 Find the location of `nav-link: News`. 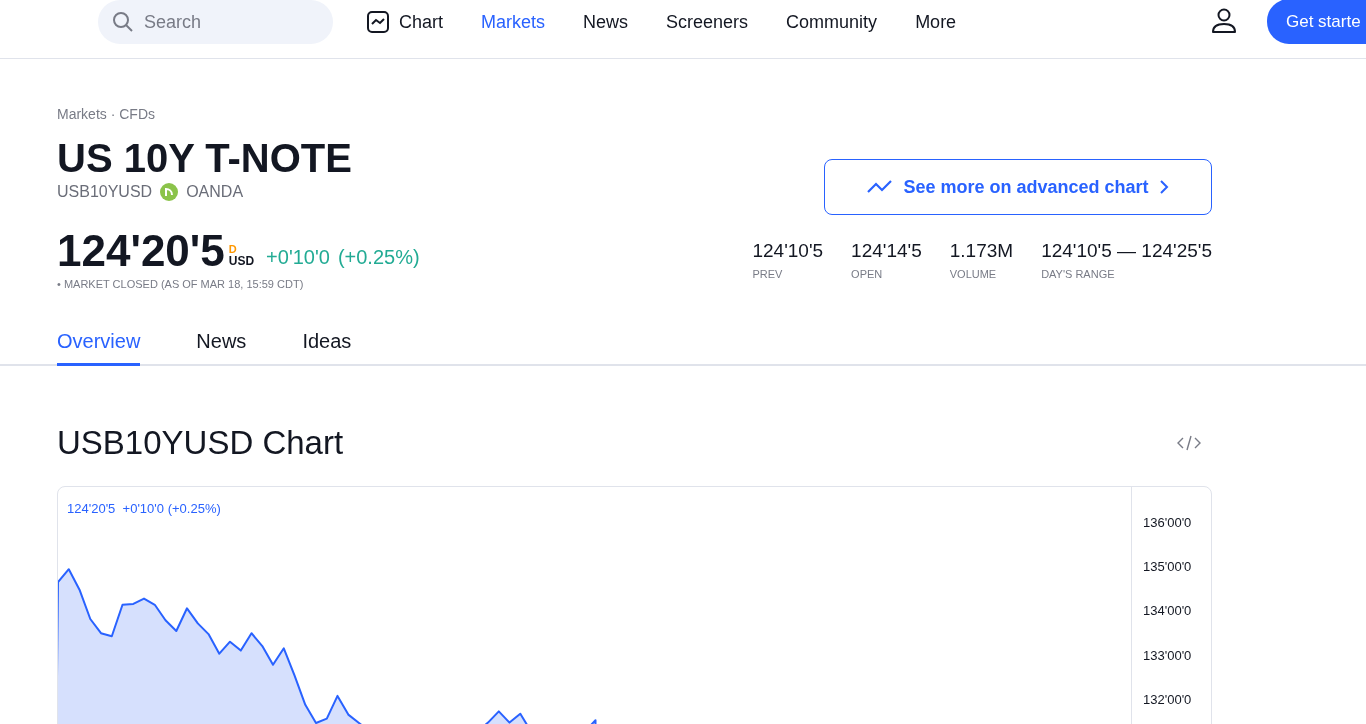

nav-link: News is located at coordinates (606, 22).